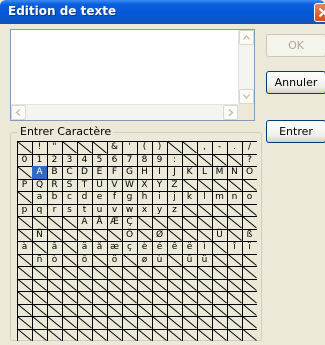  What do you see at coordinates (144, 160) in the screenshot?
I see `char-cell: 8` at bounding box center [144, 160].